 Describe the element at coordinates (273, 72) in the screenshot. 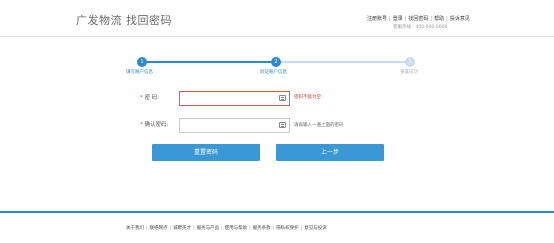

I see `step-2-label: 验证账户信息` at that location.